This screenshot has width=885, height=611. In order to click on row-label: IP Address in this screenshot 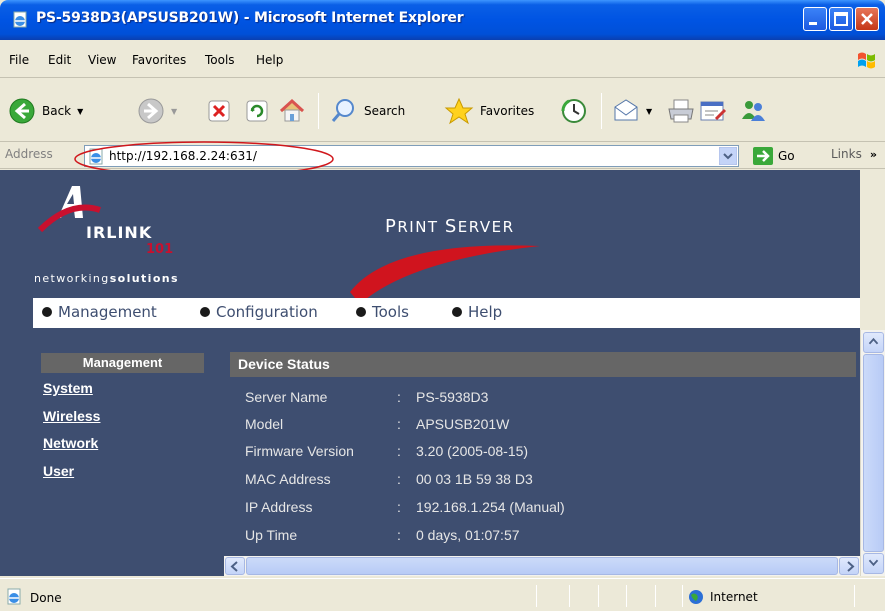, I will do `click(279, 507)`.